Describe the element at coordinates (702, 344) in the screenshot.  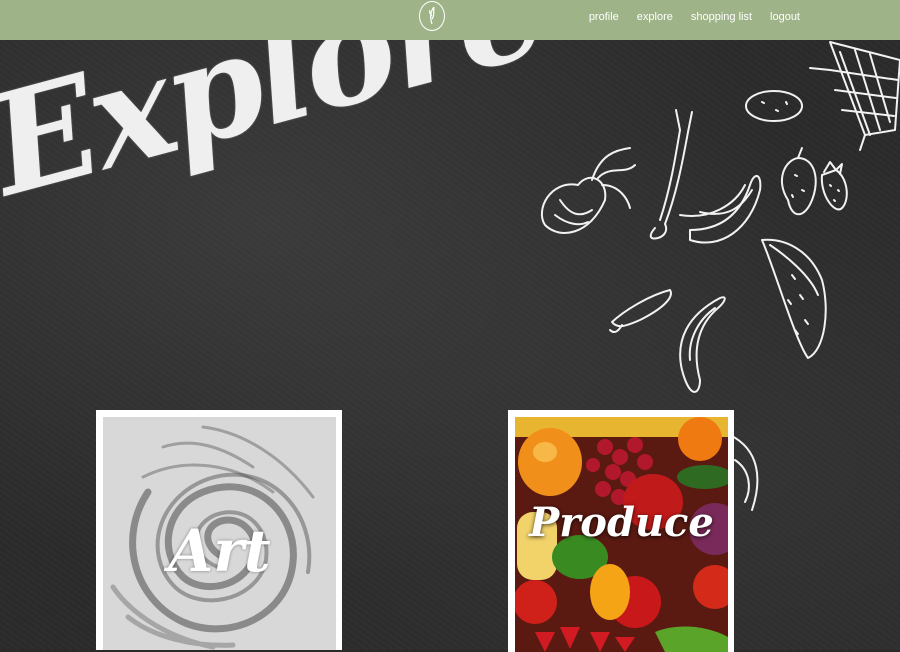
I see `falling-banana-doodle` at that location.